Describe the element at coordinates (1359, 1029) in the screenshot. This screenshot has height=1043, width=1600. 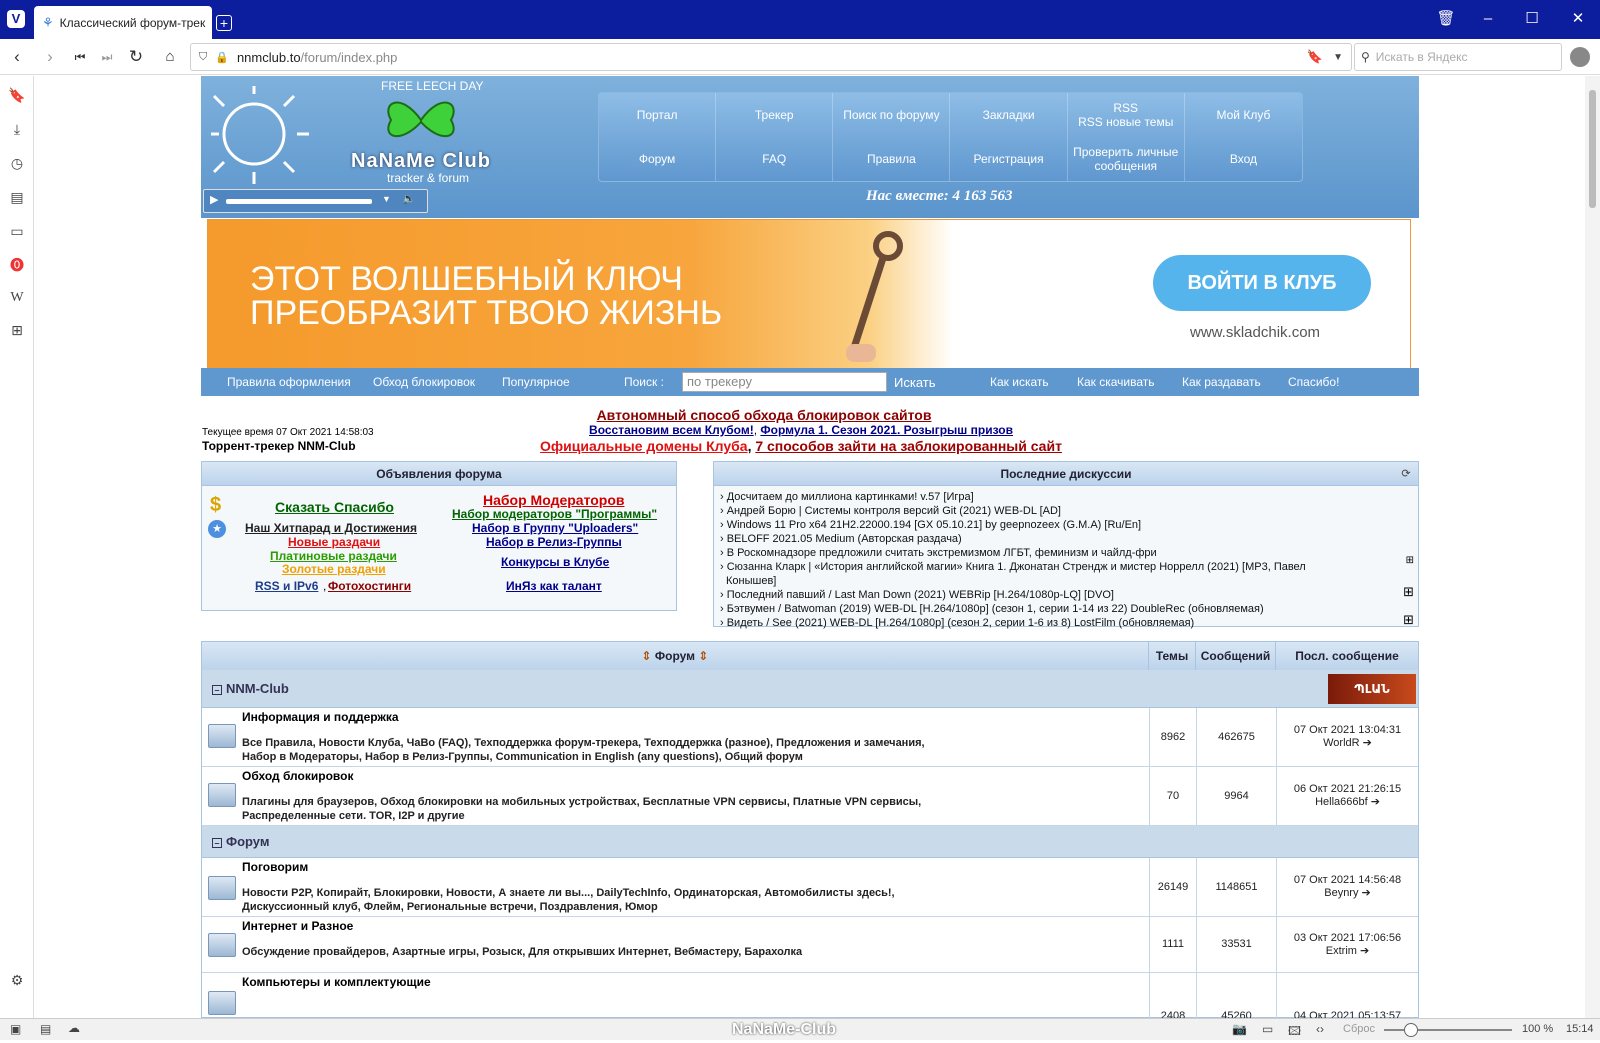
I see `zoom-reset: Сброс` at that location.